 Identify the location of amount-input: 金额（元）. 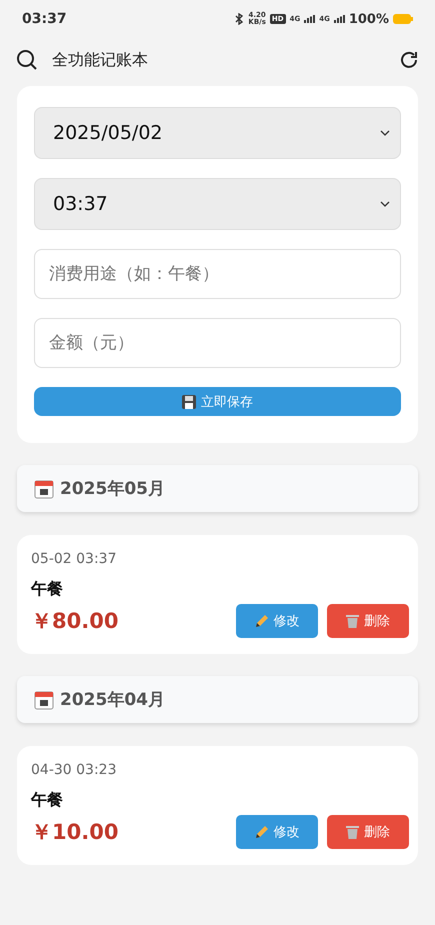
(217, 343).